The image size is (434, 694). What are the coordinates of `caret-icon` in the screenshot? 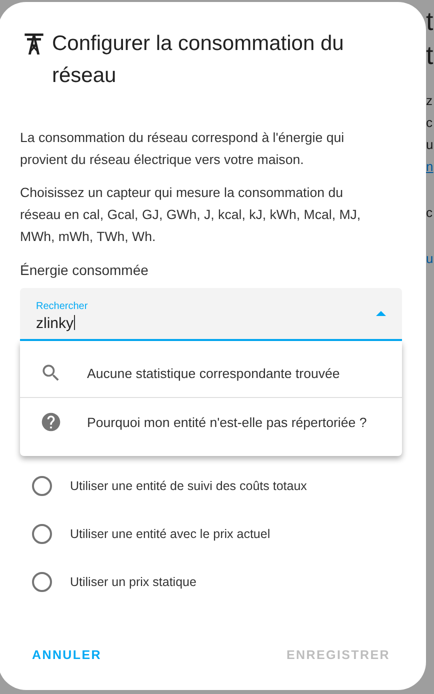 It's located at (381, 313).